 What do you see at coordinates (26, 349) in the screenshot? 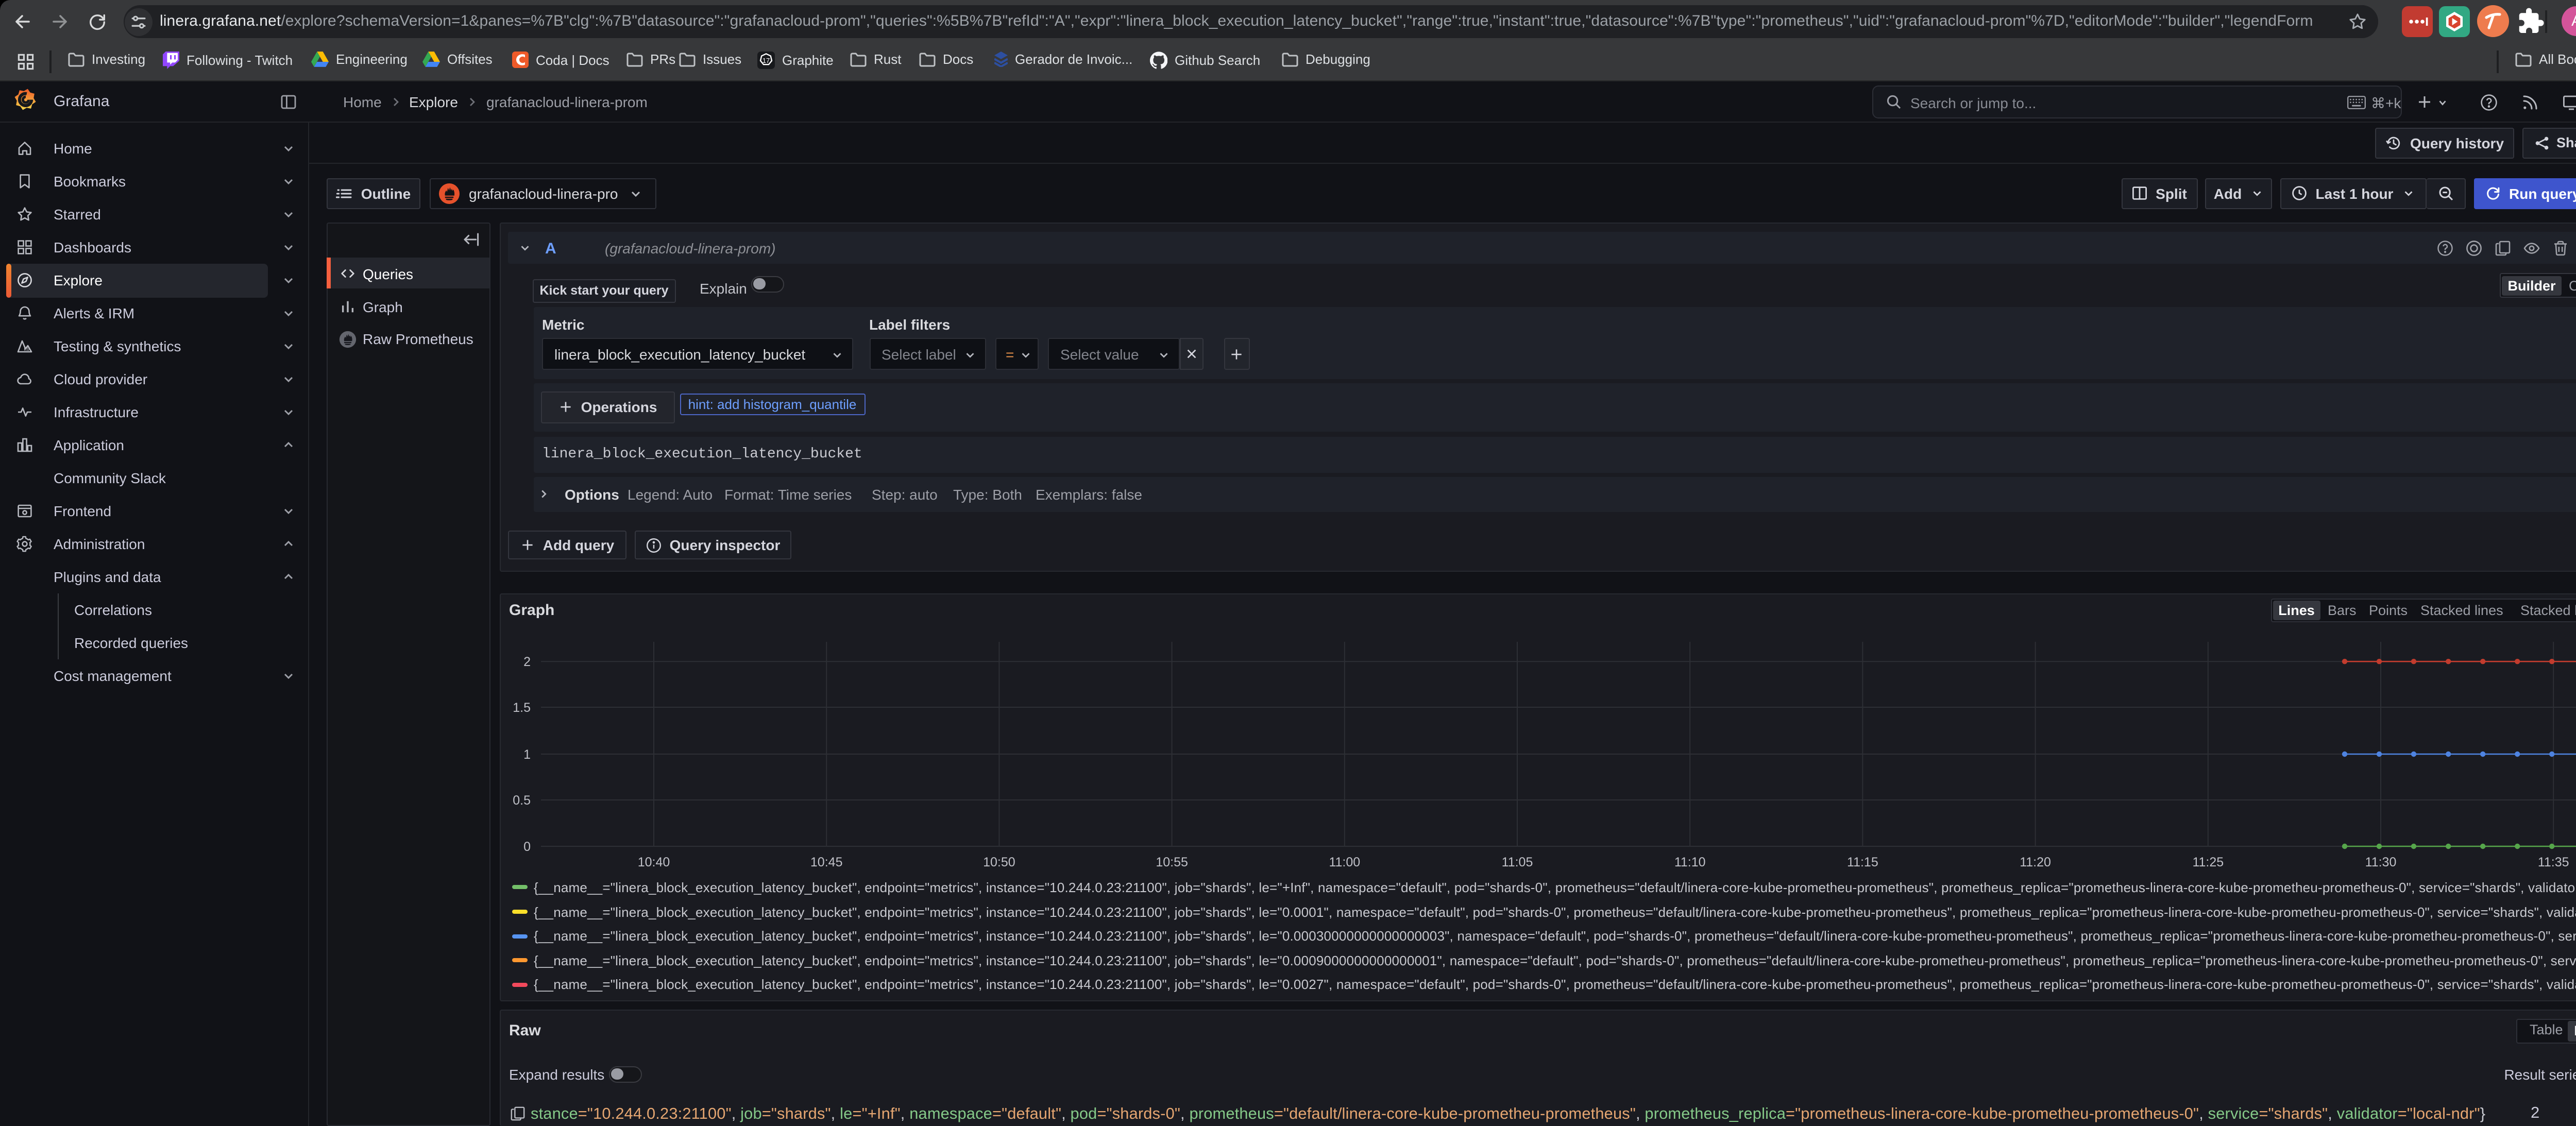
I see `svg-text: k6` at bounding box center [26, 349].